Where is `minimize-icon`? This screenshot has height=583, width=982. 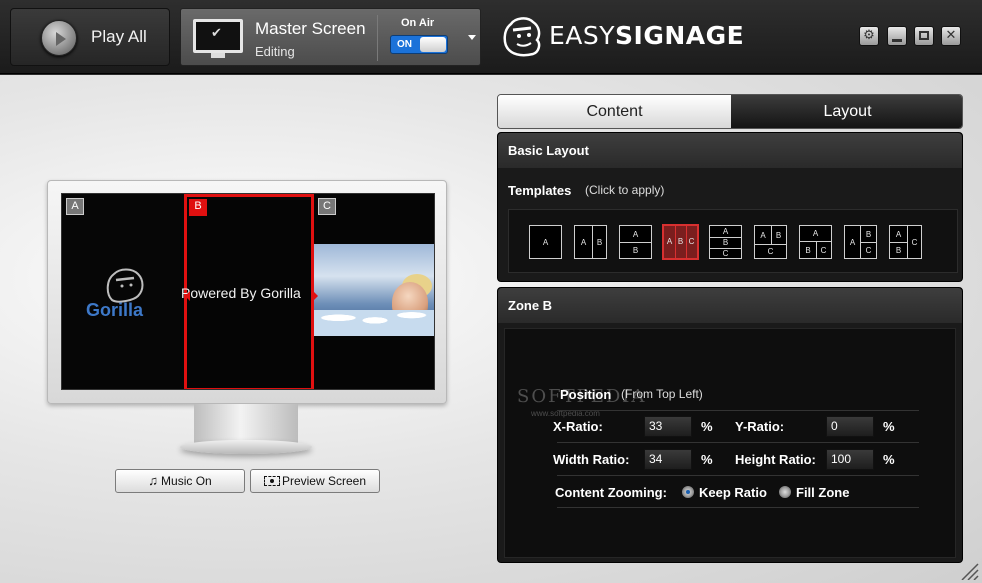
minimize-icon is located at coordinates (897, 40).